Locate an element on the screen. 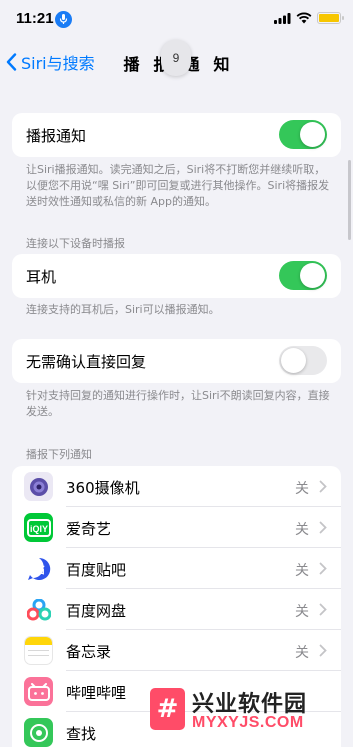 This screenshot has width=353, height=747. svg-text: iQIY is located at coordinates (38, 529).